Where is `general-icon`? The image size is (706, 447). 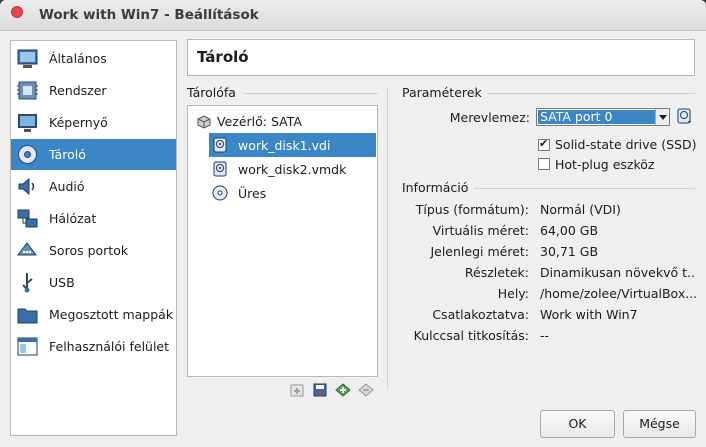 general-icon is located at coordinates (27, 58).